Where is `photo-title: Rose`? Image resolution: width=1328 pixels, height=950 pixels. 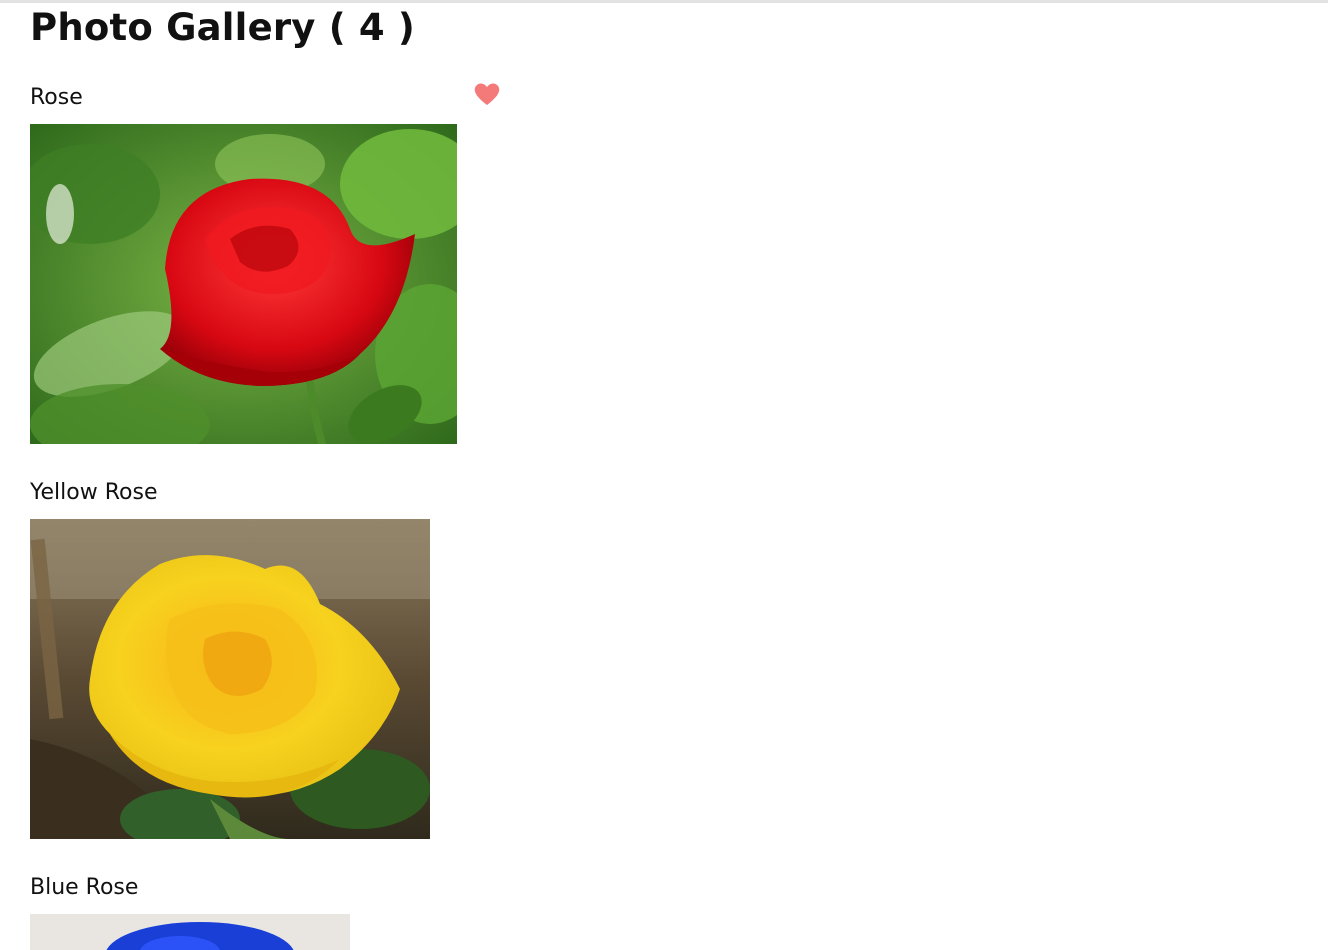 photo-title: Rose is located at coordinates (56, 97).